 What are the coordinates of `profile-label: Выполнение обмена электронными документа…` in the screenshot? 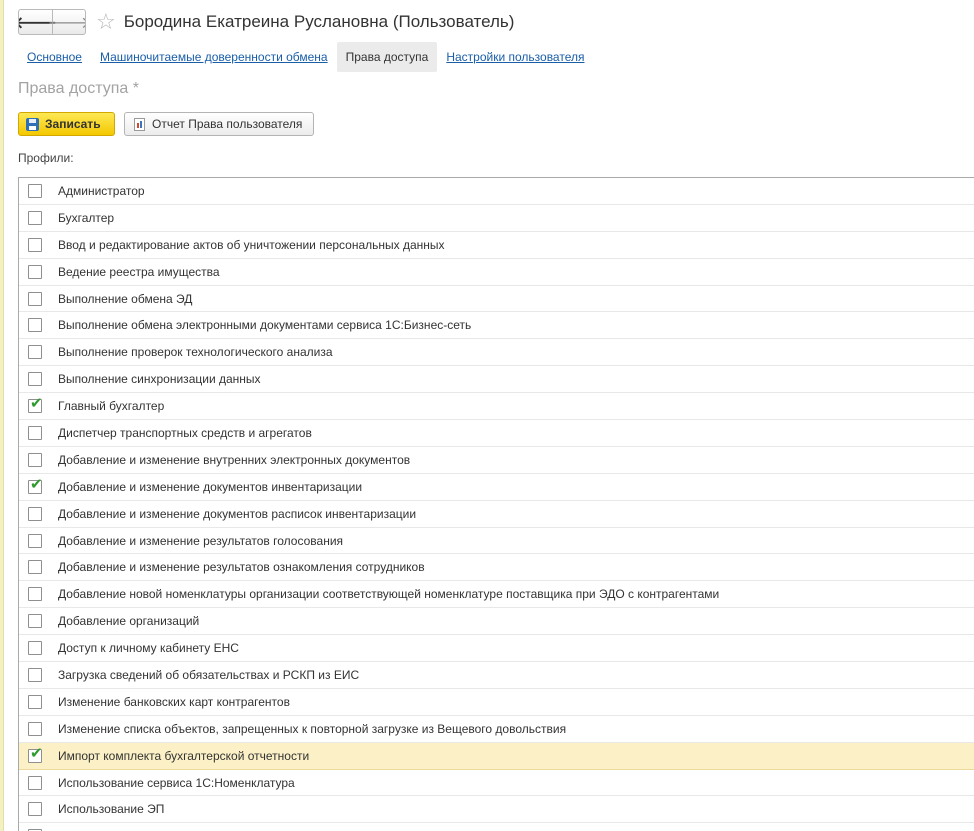 It's located at (265, 325).